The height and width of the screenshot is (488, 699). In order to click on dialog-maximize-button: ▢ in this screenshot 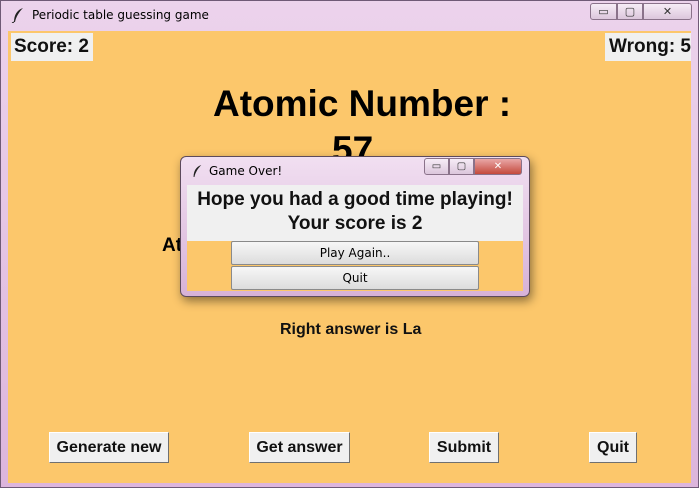, I will do `click(461, 166)`.